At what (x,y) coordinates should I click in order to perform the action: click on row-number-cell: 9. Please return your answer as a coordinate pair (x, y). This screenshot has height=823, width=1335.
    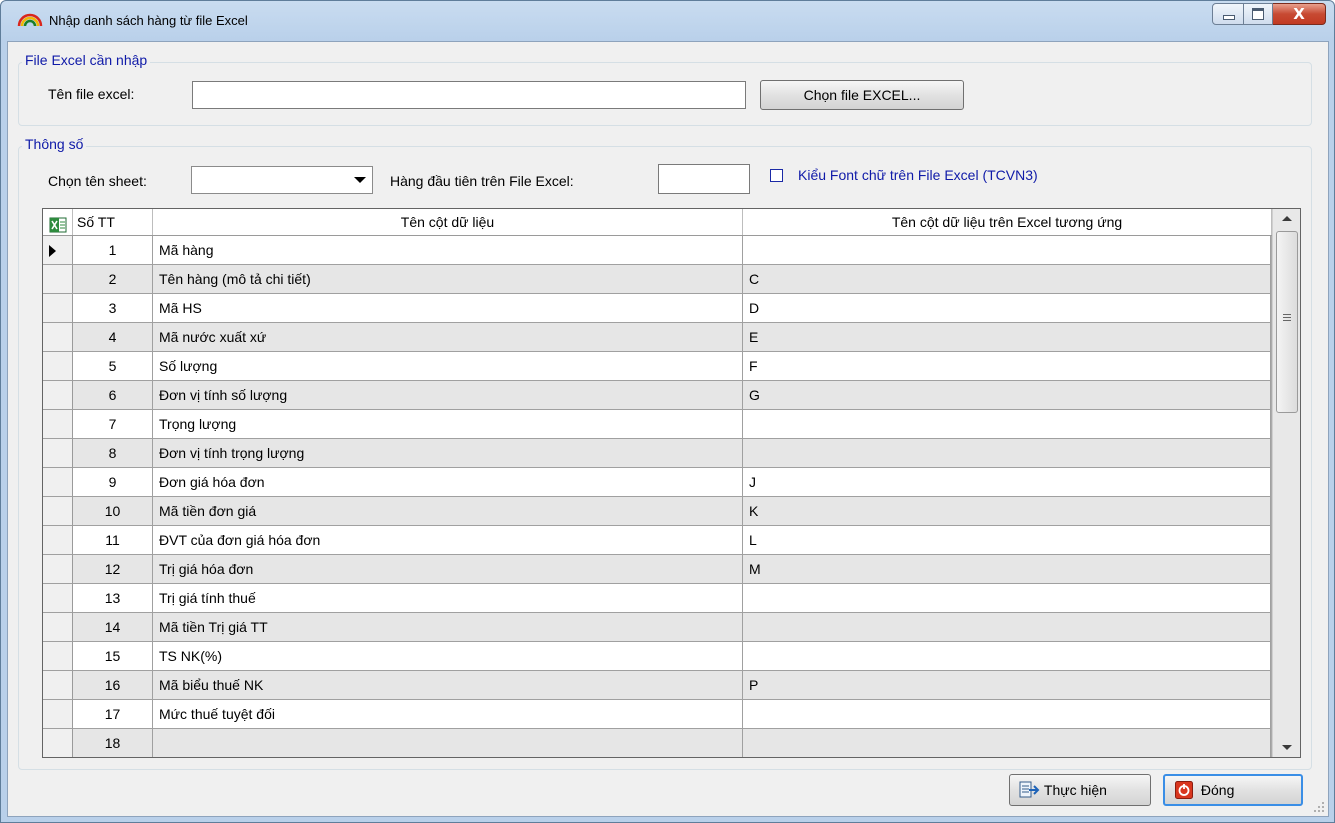
    Looking at the image, I should click on (113, 482).